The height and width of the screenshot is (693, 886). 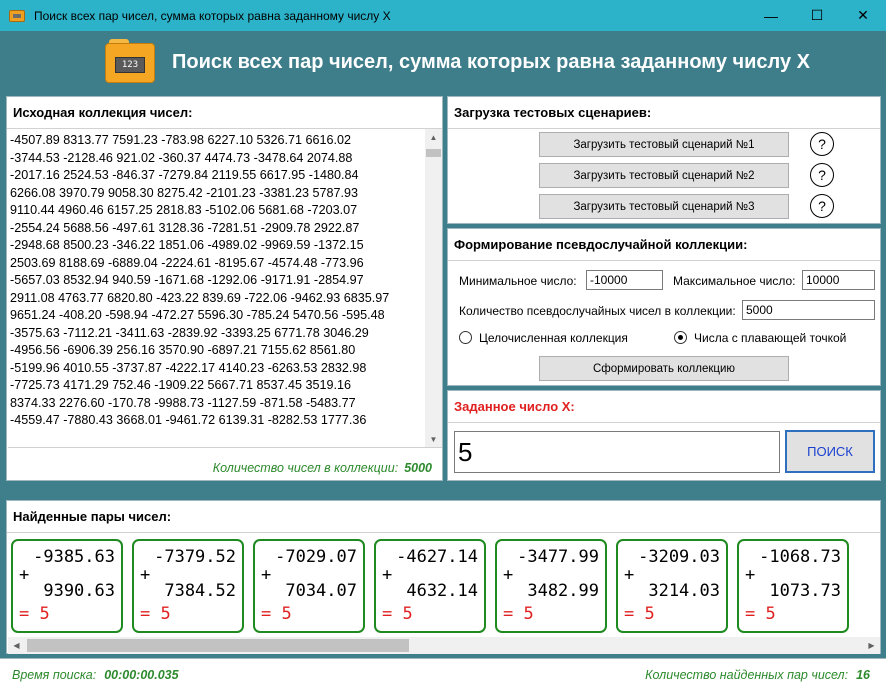 I want to click on pairs-count-value: 16, so click(x=863, y=675).